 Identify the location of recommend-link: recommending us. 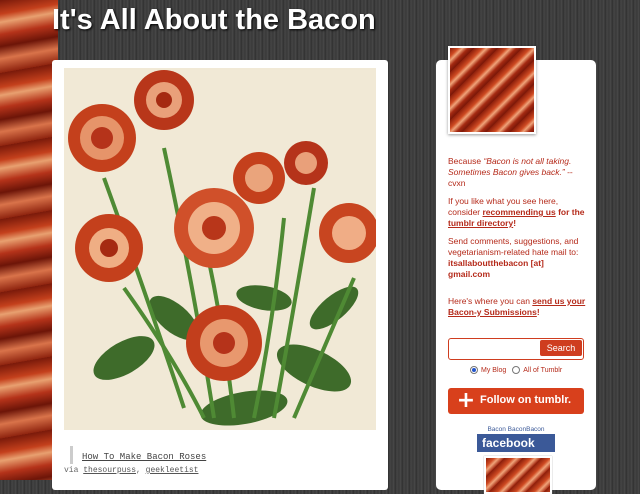
(519, 212).